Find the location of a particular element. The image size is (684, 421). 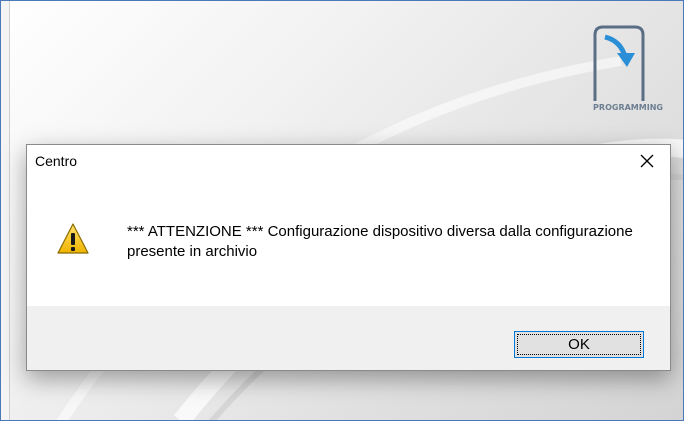

close-button is located at coordinates (647, 160).